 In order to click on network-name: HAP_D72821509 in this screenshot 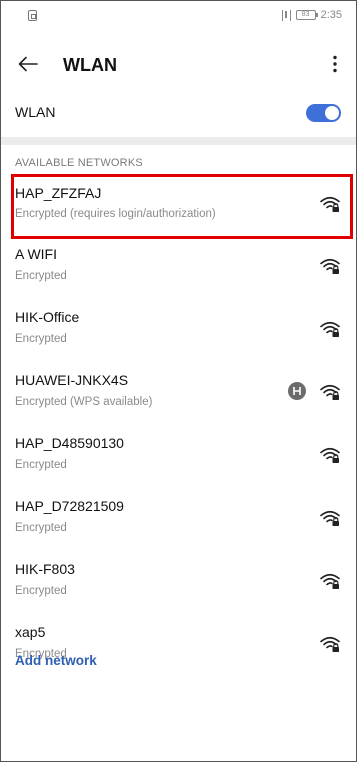, I will do `click(69, 506)`.